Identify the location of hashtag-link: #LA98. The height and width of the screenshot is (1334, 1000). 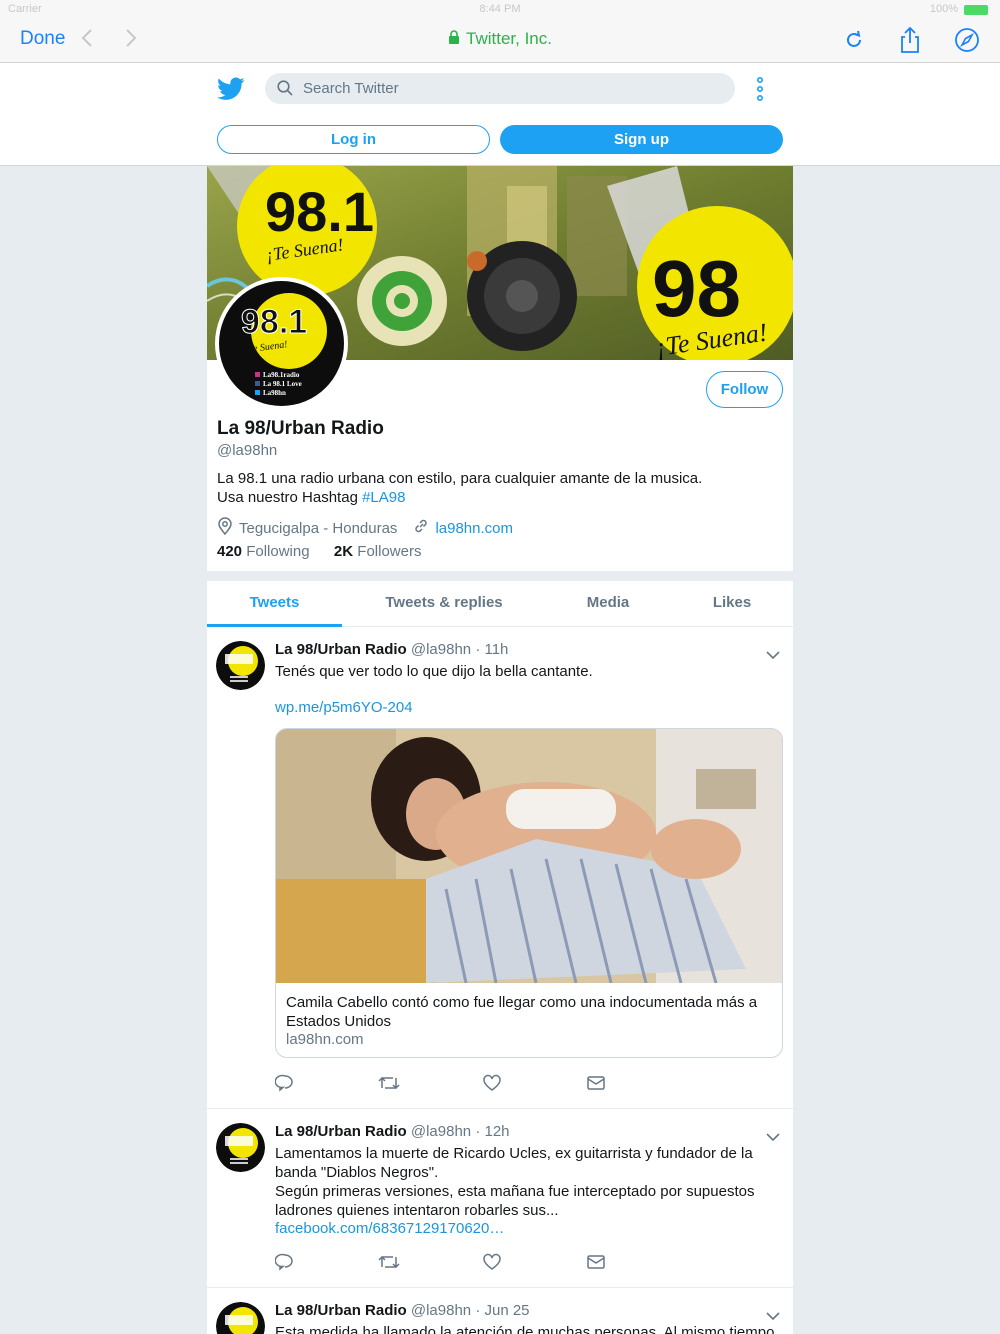
(383, 497).